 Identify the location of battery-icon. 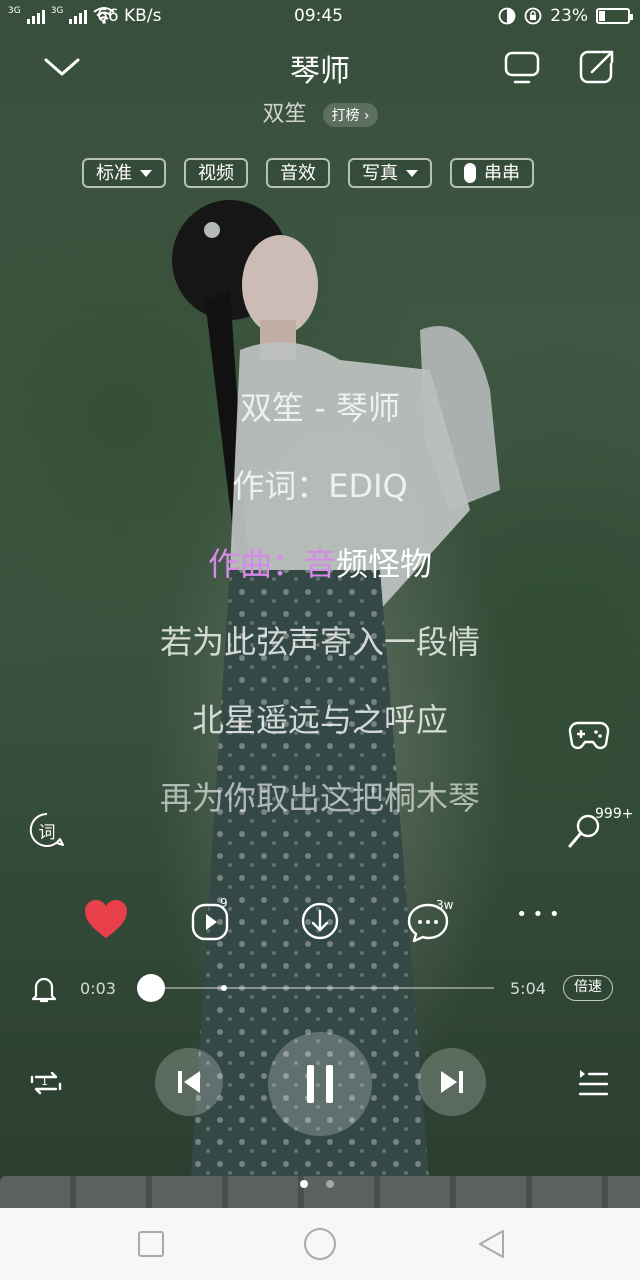
(614, 16).